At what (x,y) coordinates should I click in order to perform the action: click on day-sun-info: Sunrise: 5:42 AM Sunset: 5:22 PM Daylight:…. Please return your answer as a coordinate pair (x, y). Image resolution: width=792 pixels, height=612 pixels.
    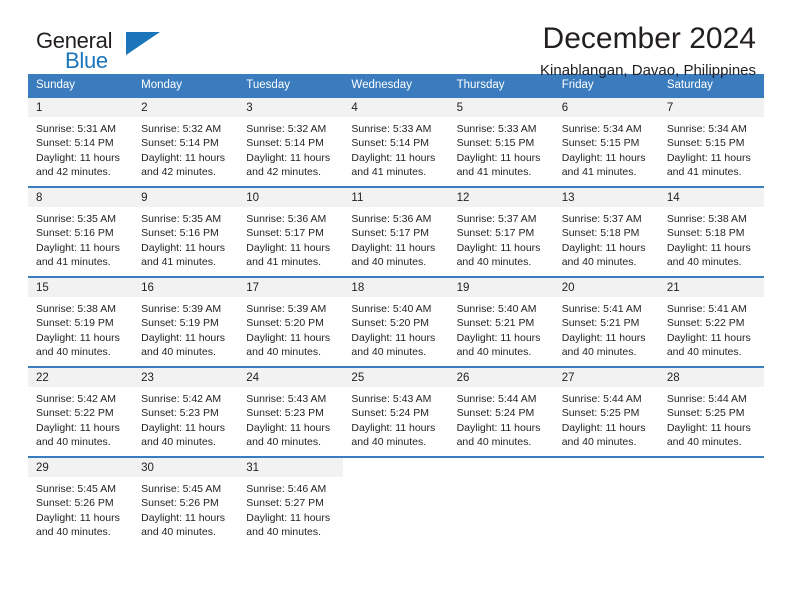
    Looking at the image, I should click on (80, 418).